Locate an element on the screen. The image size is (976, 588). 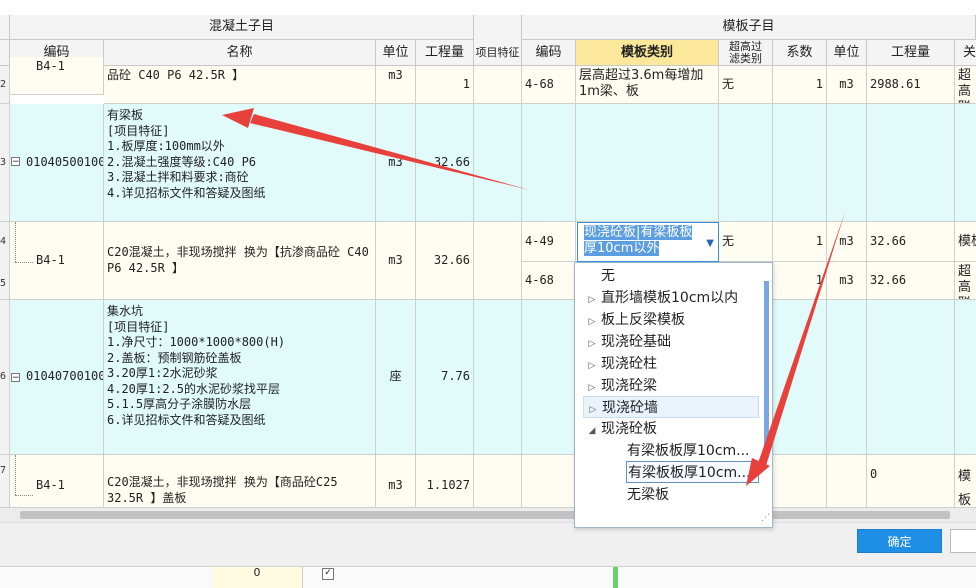
row-unit: 座 is located at coordinates (396, 377).